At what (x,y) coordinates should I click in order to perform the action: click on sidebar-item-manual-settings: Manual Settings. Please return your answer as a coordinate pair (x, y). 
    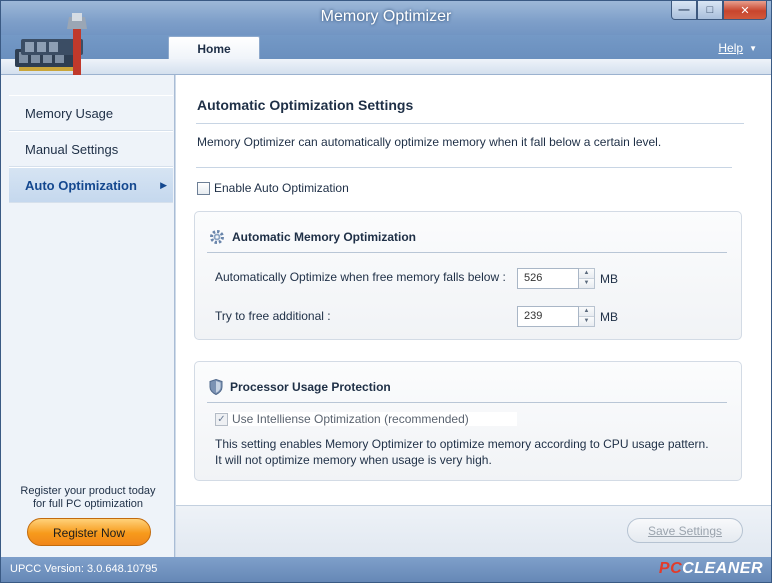
    Looking at the image, I should click on (91, 149).